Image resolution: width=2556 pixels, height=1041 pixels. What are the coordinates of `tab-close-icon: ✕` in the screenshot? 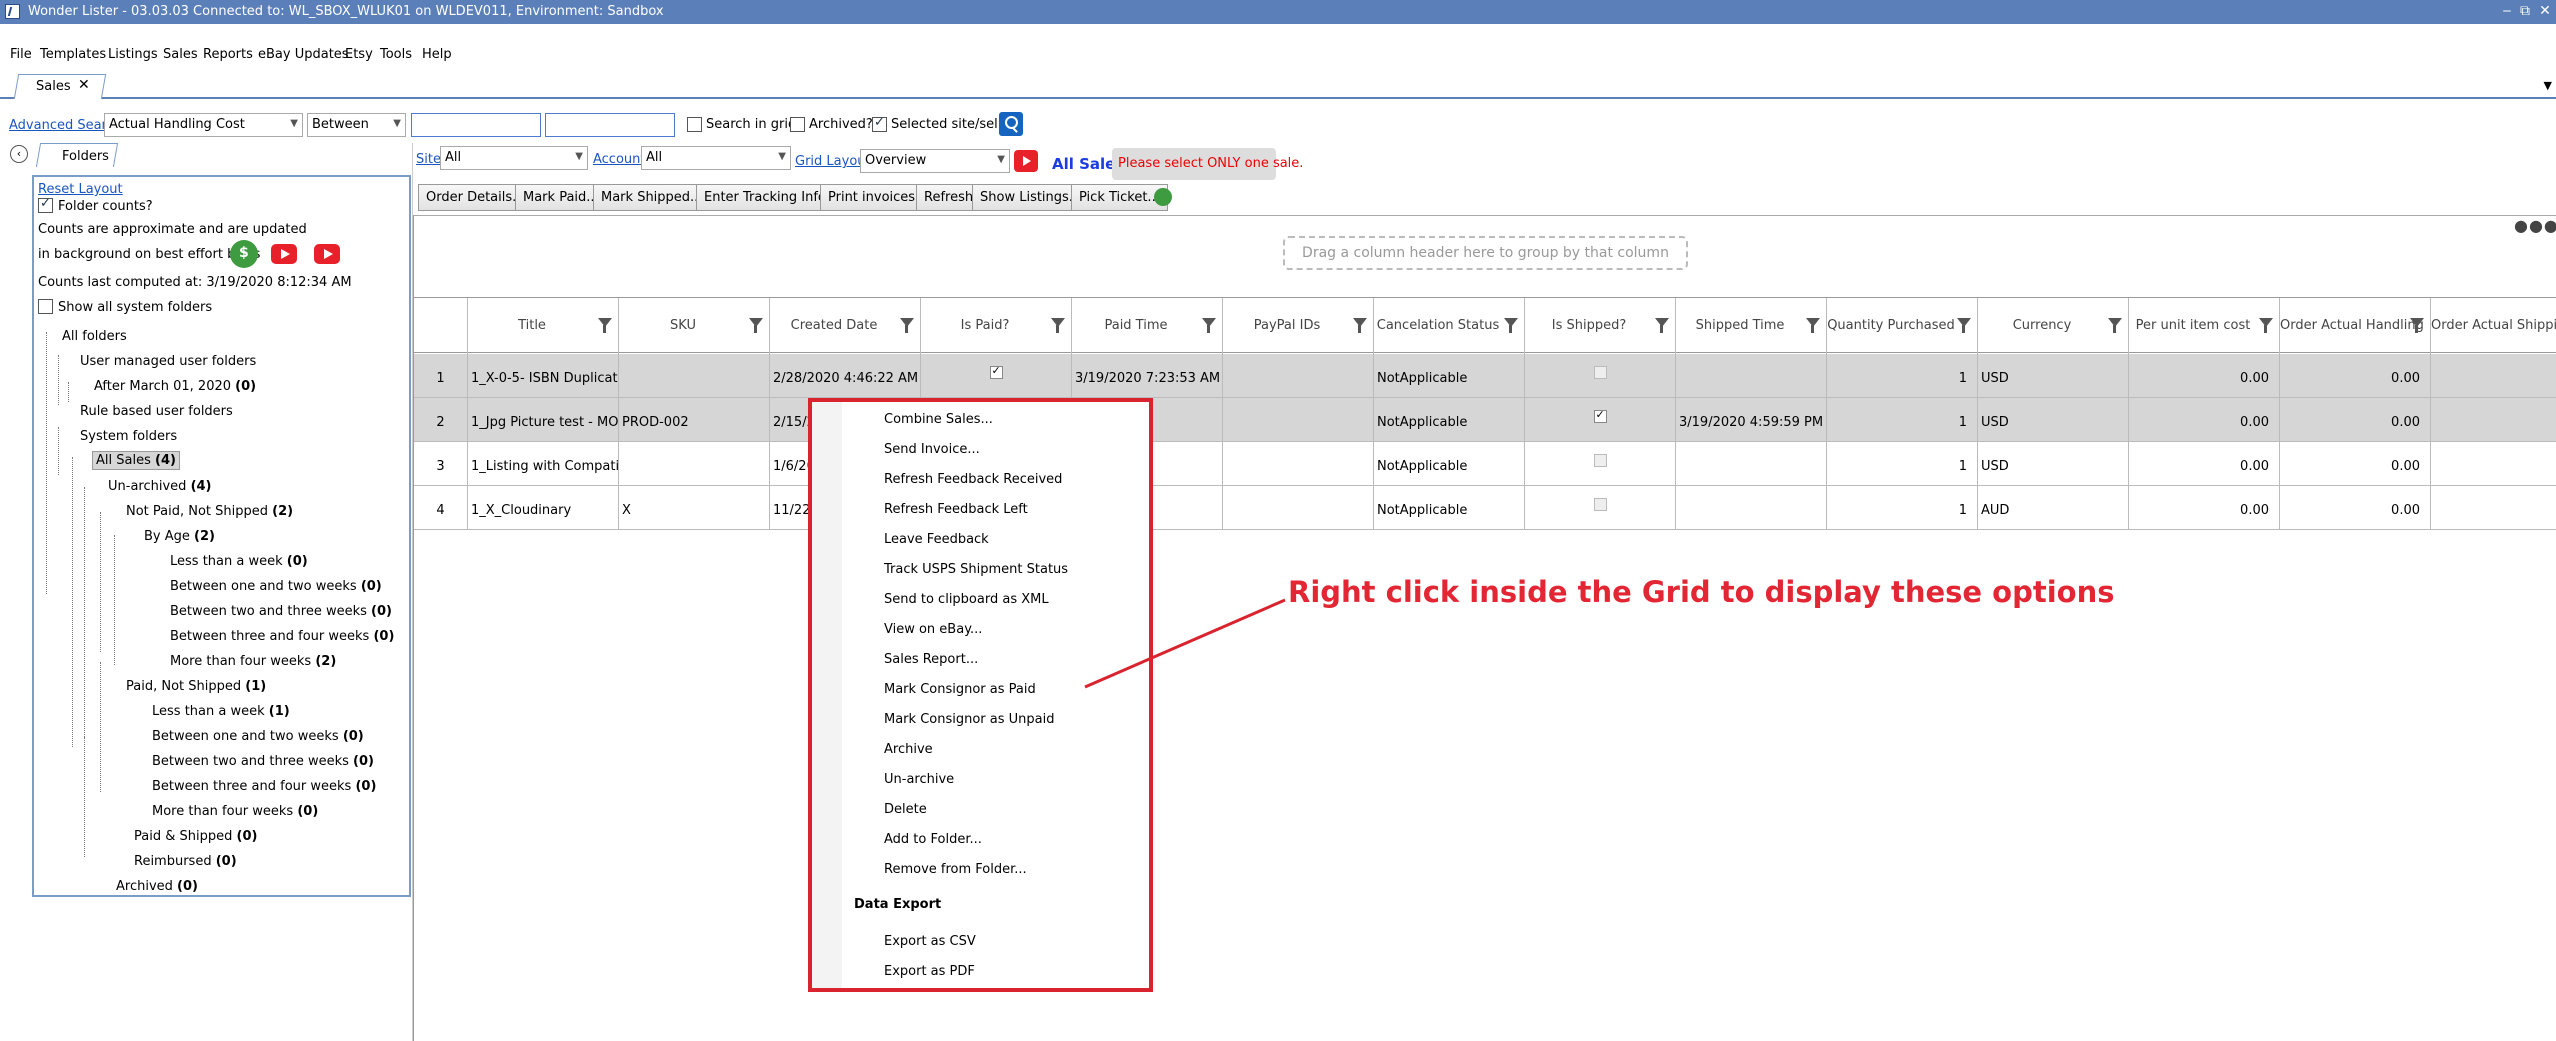 It's located at (84, 85).